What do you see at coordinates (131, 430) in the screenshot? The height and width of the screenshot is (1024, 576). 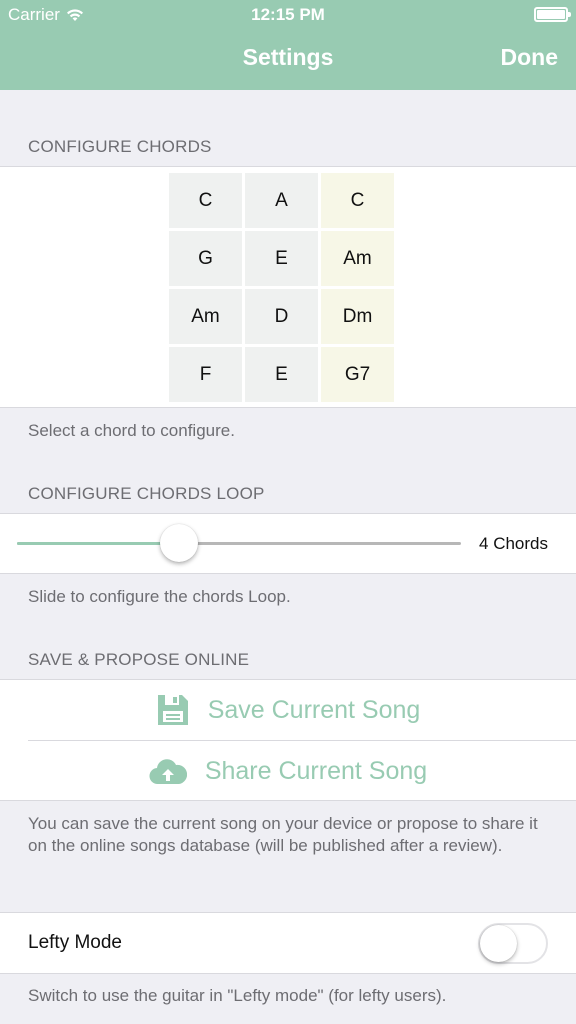 I see `configure-chords-footer: Select a chord to configure.` at bounding box center [131, 430].